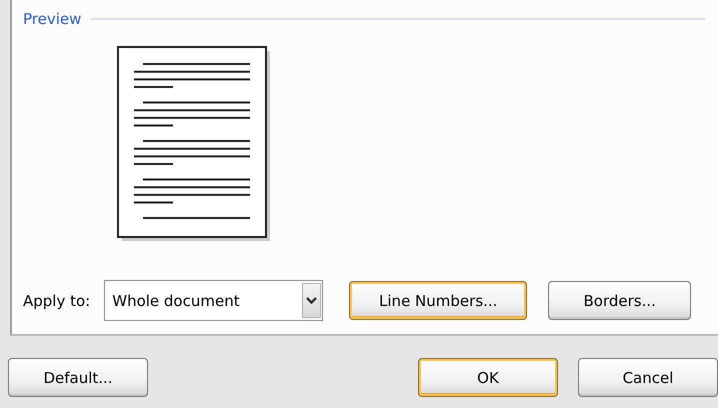  Describe the element at coordinates (52, 19) in the screenshot. I see `group-legend: Preview` at that location.